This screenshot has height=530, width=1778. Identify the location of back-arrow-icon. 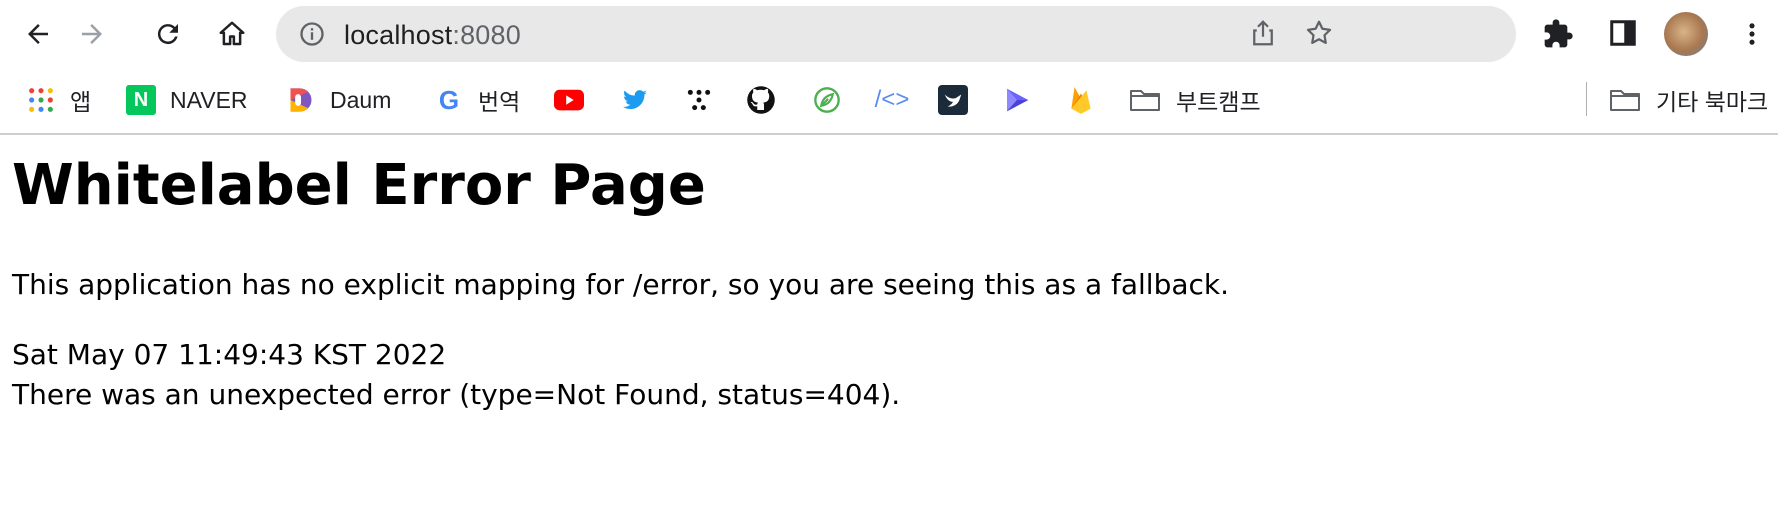
(38, 34).